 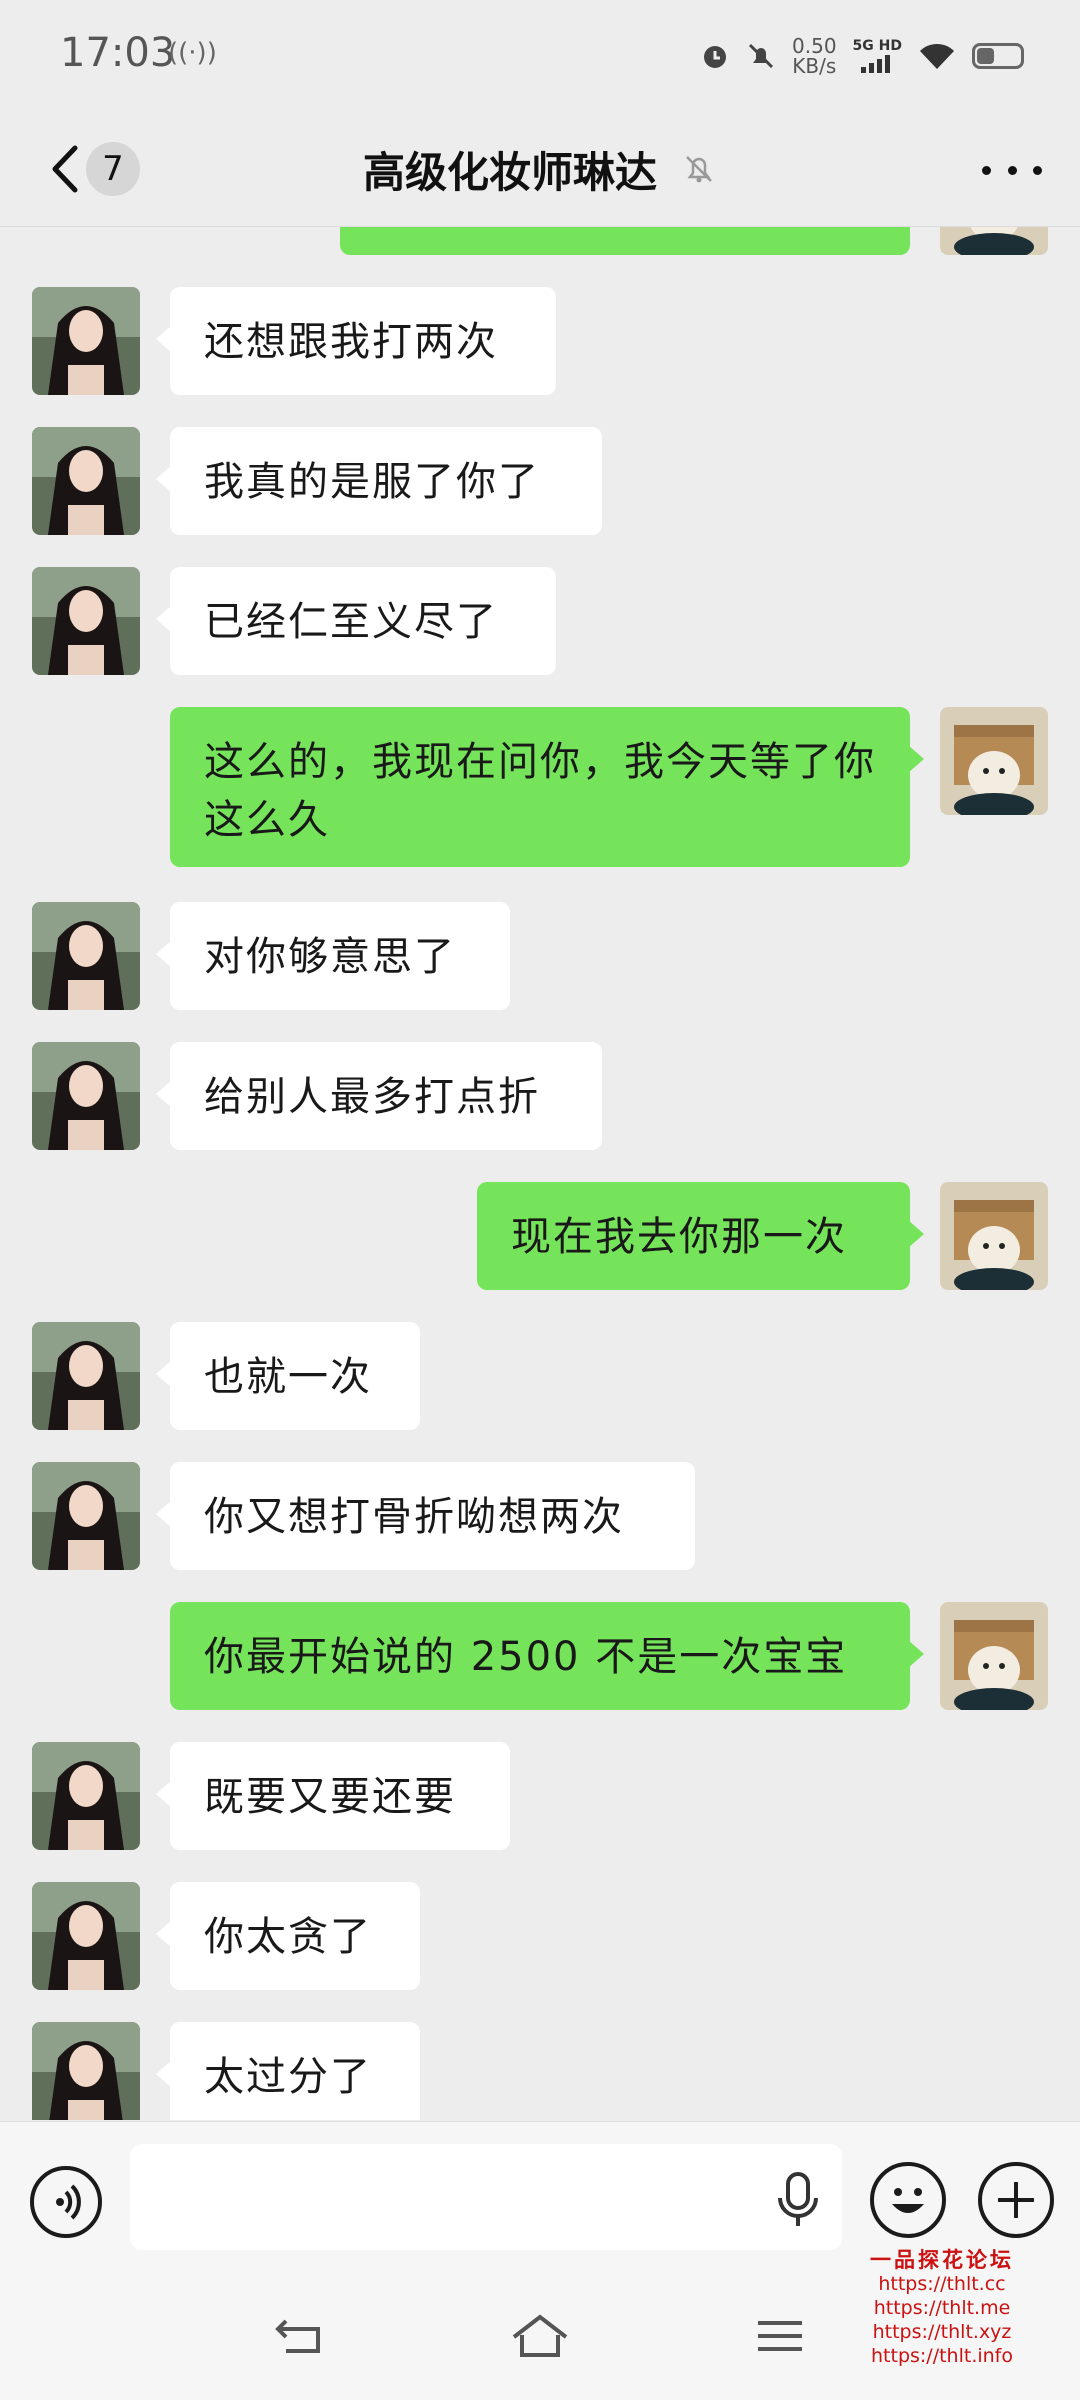 I want to click on microphone-icon, so click(x=798, y=2200).